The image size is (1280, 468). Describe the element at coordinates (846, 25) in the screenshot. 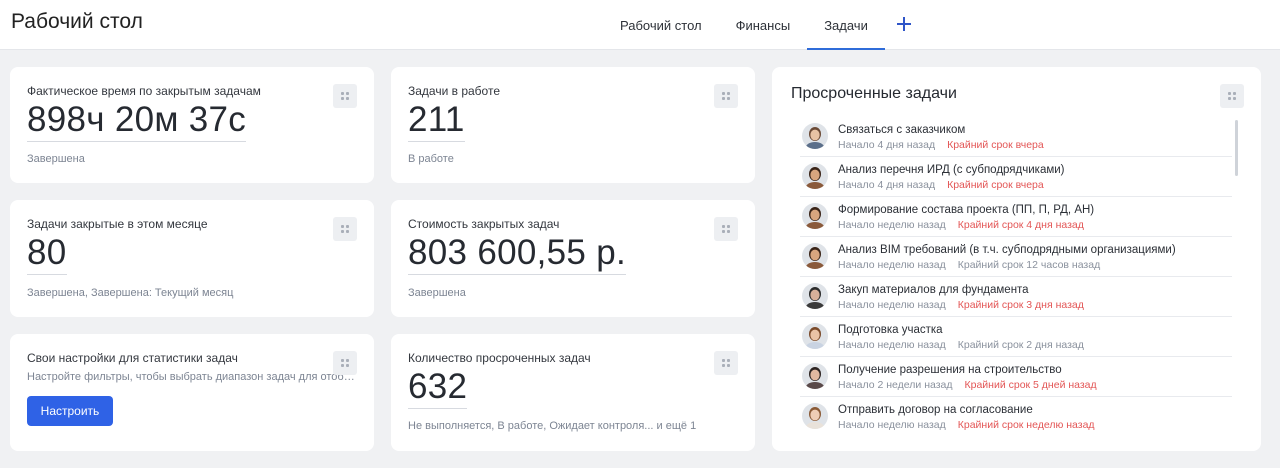

I see `tab-tasks: Задачи` at that location.